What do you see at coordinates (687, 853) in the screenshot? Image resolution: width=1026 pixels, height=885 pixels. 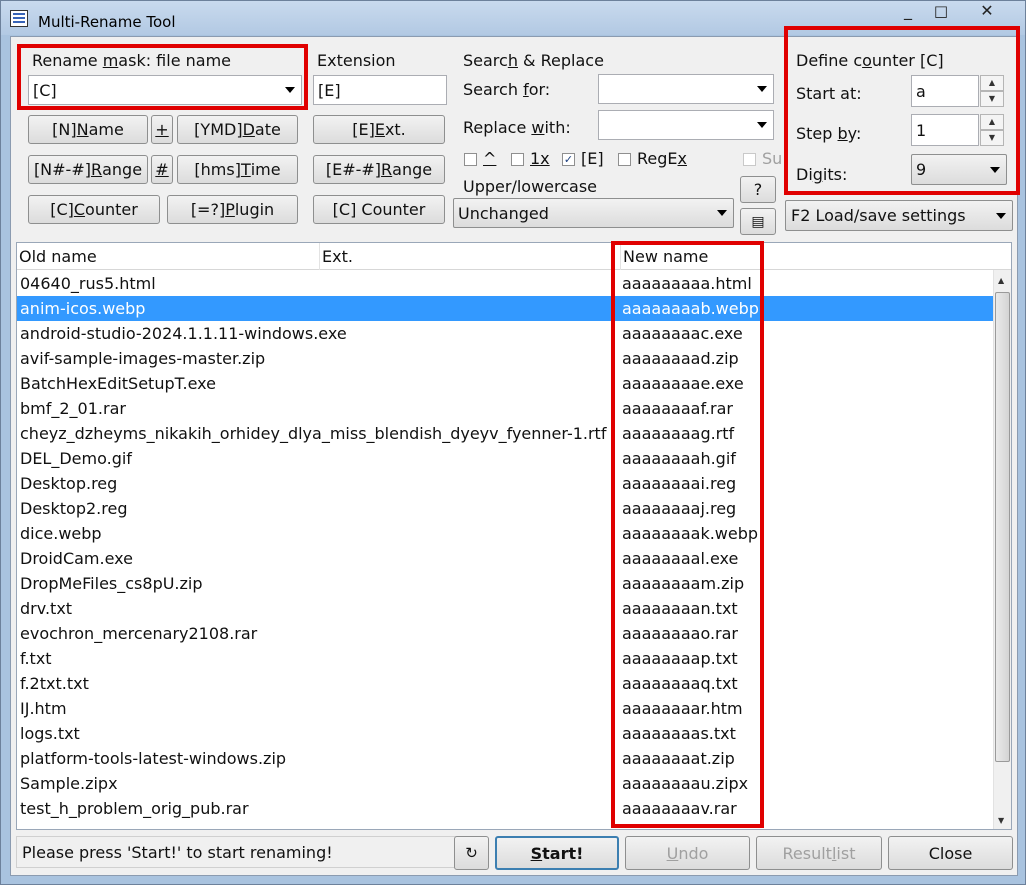 I see `undo-button: Undo` at bounding box center [687, 853].